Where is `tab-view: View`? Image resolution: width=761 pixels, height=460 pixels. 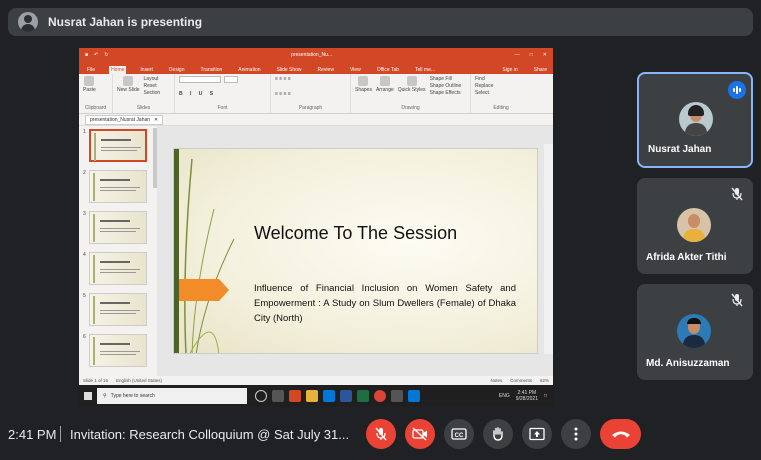
tab-view: View is located at coordinates (355, 70).